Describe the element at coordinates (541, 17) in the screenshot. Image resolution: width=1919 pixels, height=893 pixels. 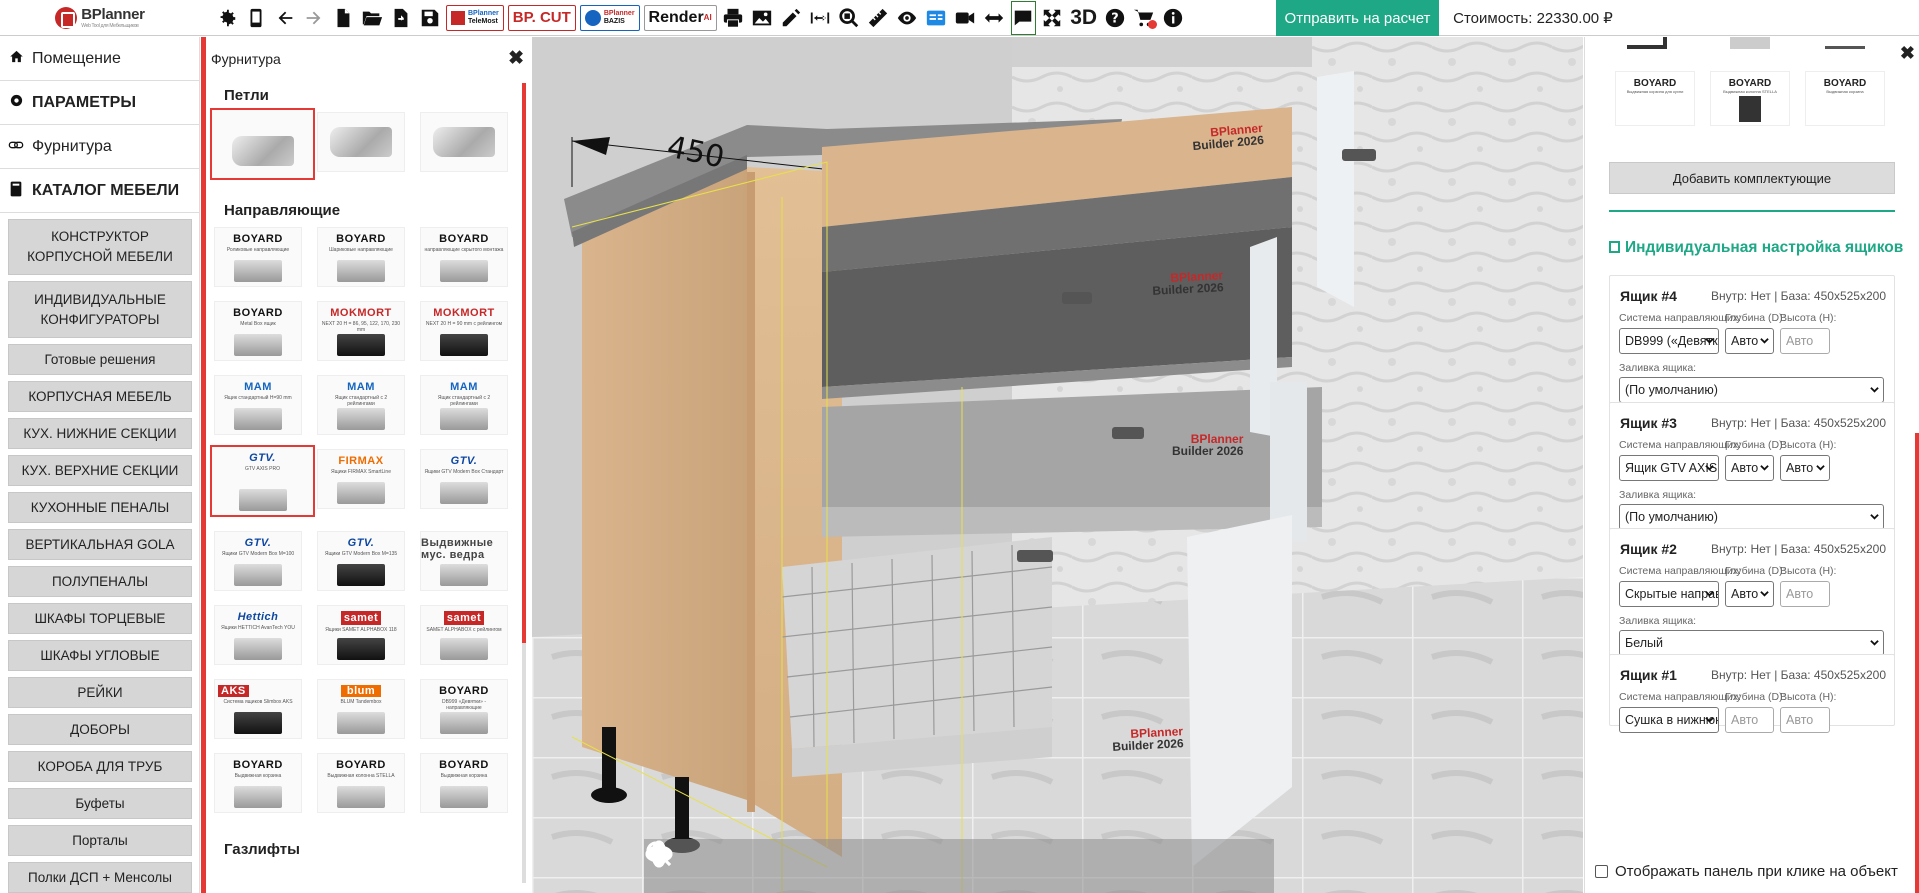
I see `bpcut-button: BP. CUT` at that location.